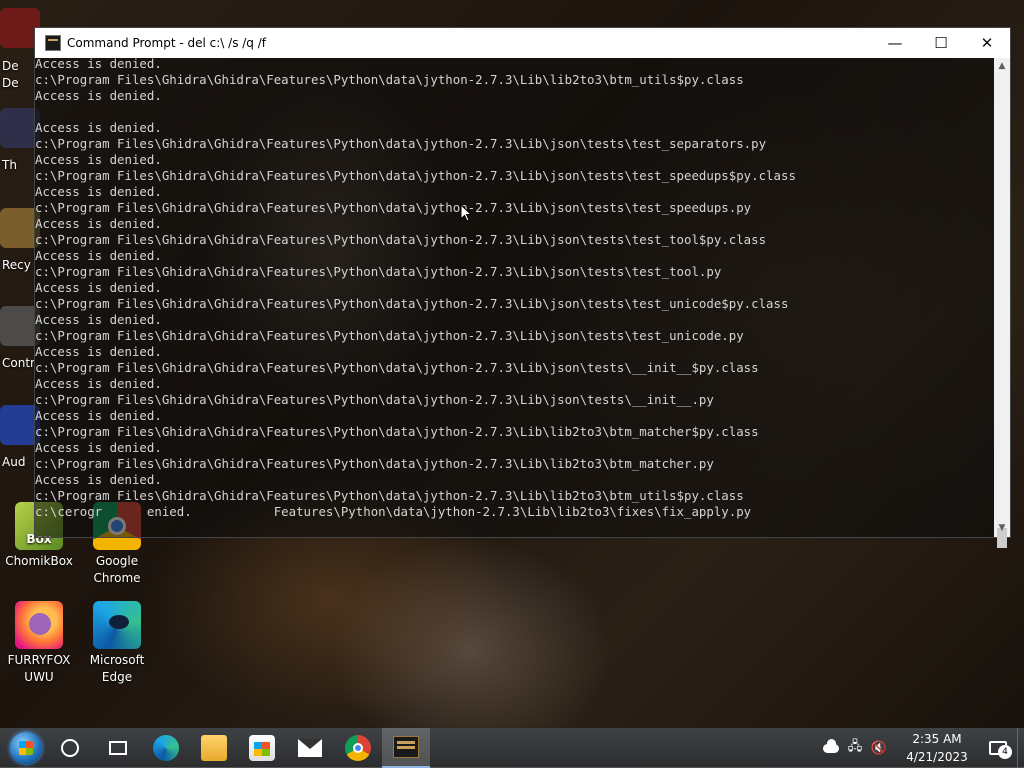 Image resolution: width=1024 pixels, height=768 pixels. What do you see at coordinates (512, 748) in the screenshot?
I see `taskbar: 🖧 🔇 2:35 AM 4/21/2023 4` at bounding box center [512, 748].